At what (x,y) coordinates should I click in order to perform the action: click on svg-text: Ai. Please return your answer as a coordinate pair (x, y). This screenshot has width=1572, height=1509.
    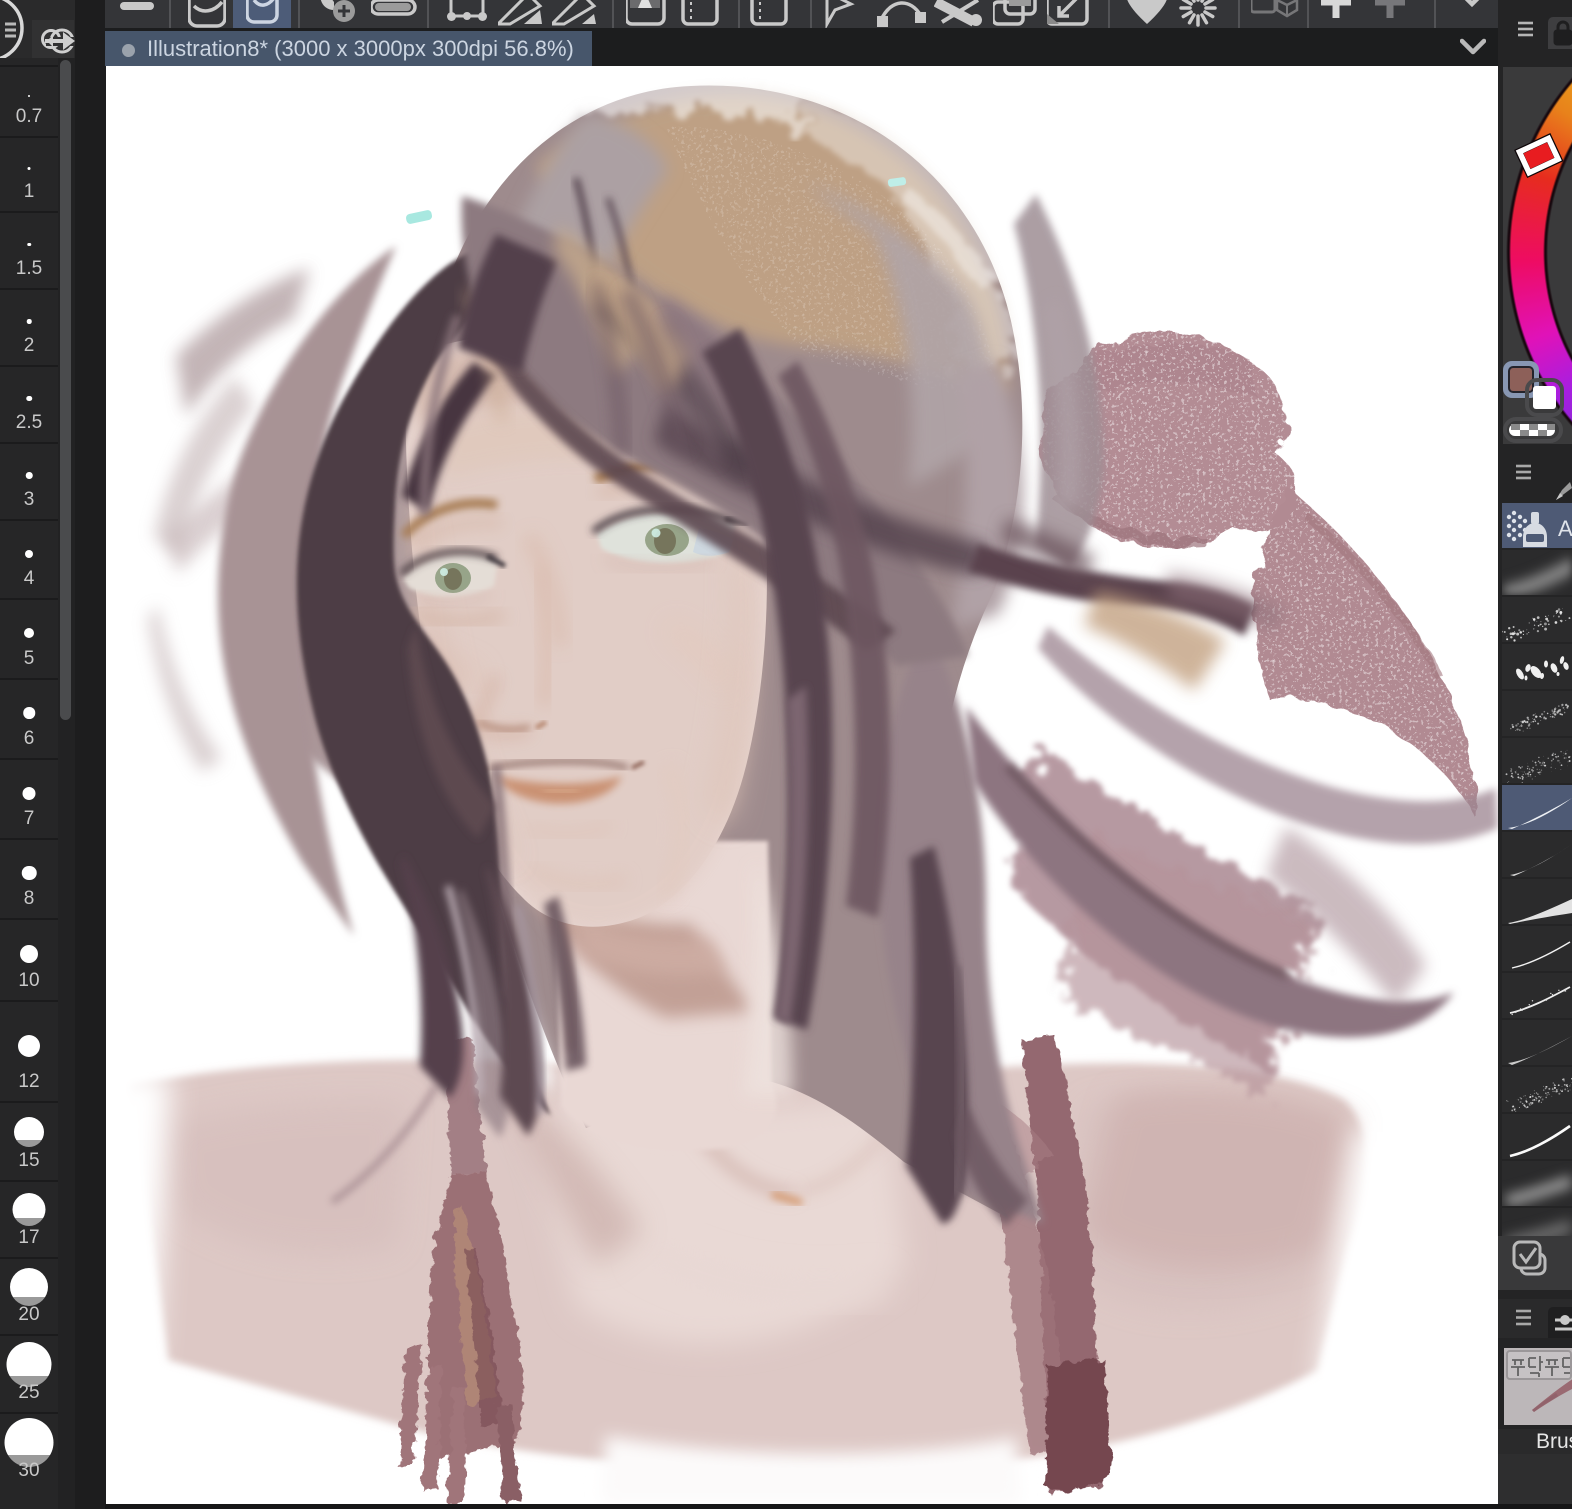
    Looking at the image, I should click on (1565, 528).